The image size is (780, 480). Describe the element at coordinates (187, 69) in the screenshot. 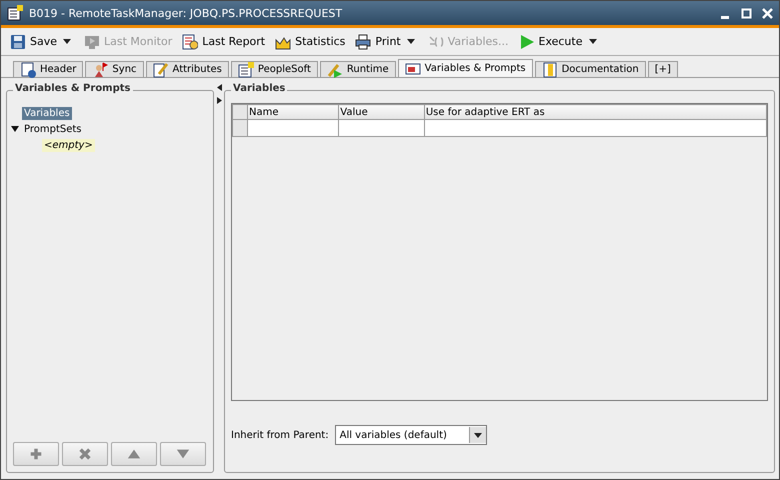

I see `tab: Attributes` at that location.